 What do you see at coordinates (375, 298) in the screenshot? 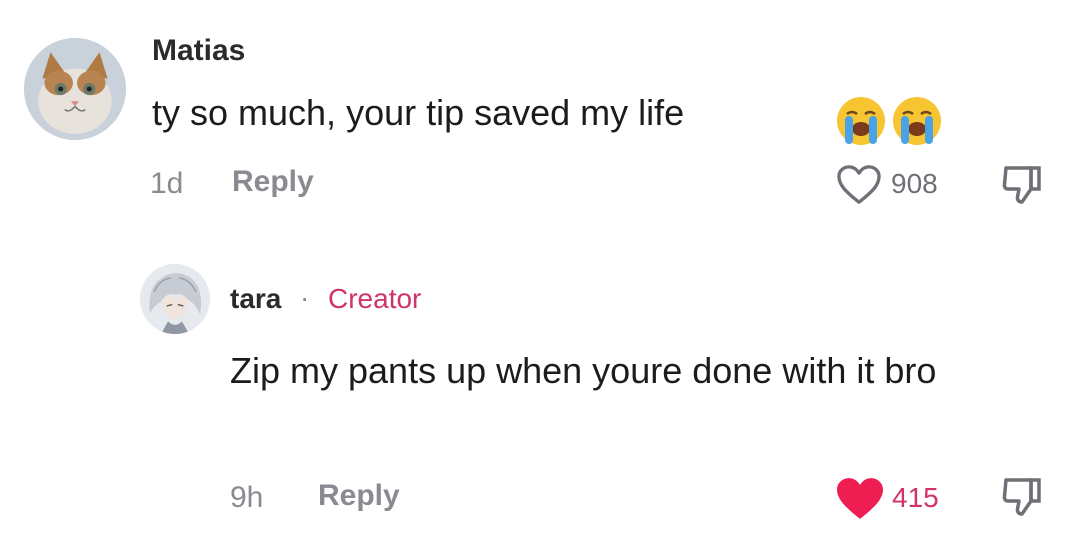
I see `creator-badge: Creator` at bounding box center [375, 298].